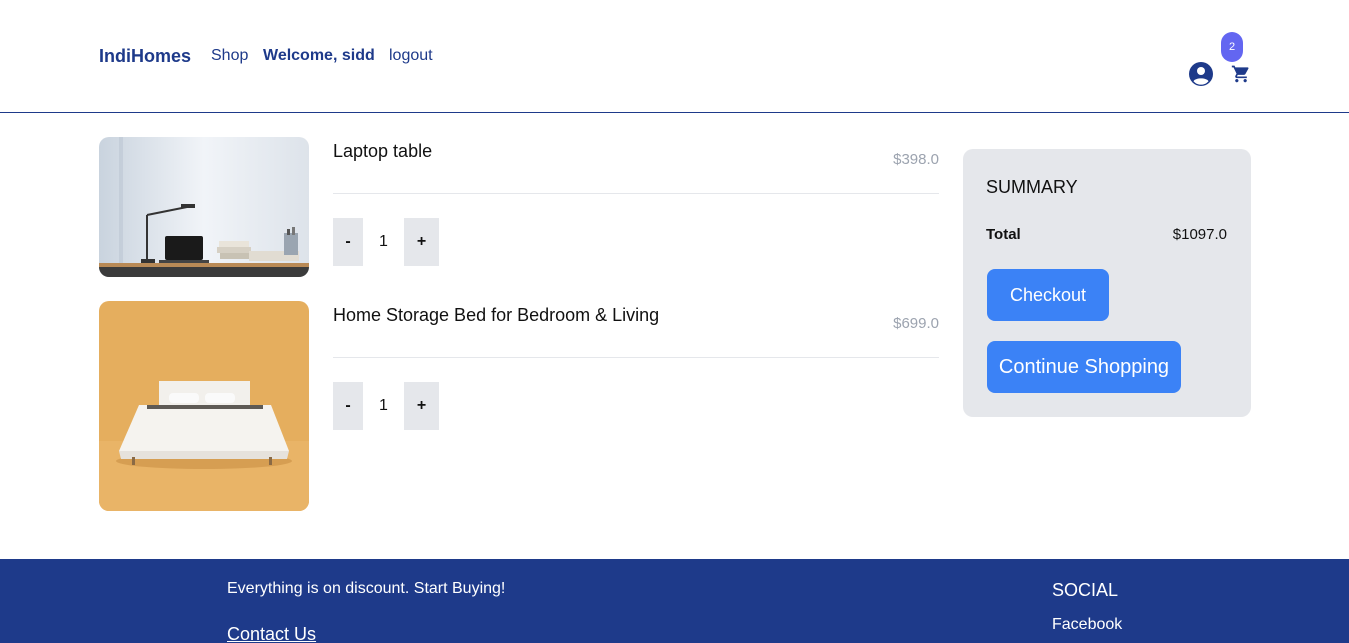  I want to click on item-name: Laptop table, so click(382, 151).